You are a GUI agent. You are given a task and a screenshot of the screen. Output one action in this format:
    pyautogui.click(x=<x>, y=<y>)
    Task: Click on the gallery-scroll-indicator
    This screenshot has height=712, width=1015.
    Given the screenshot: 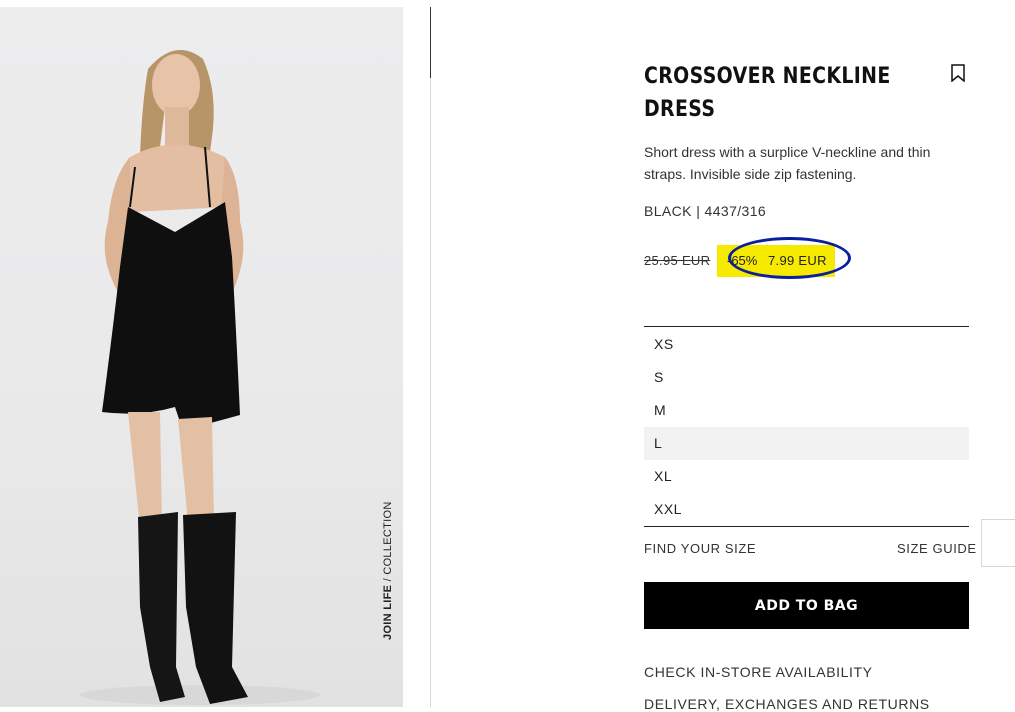 What is the action you would take?
    pyautogui.click(x=430, y=42)
    